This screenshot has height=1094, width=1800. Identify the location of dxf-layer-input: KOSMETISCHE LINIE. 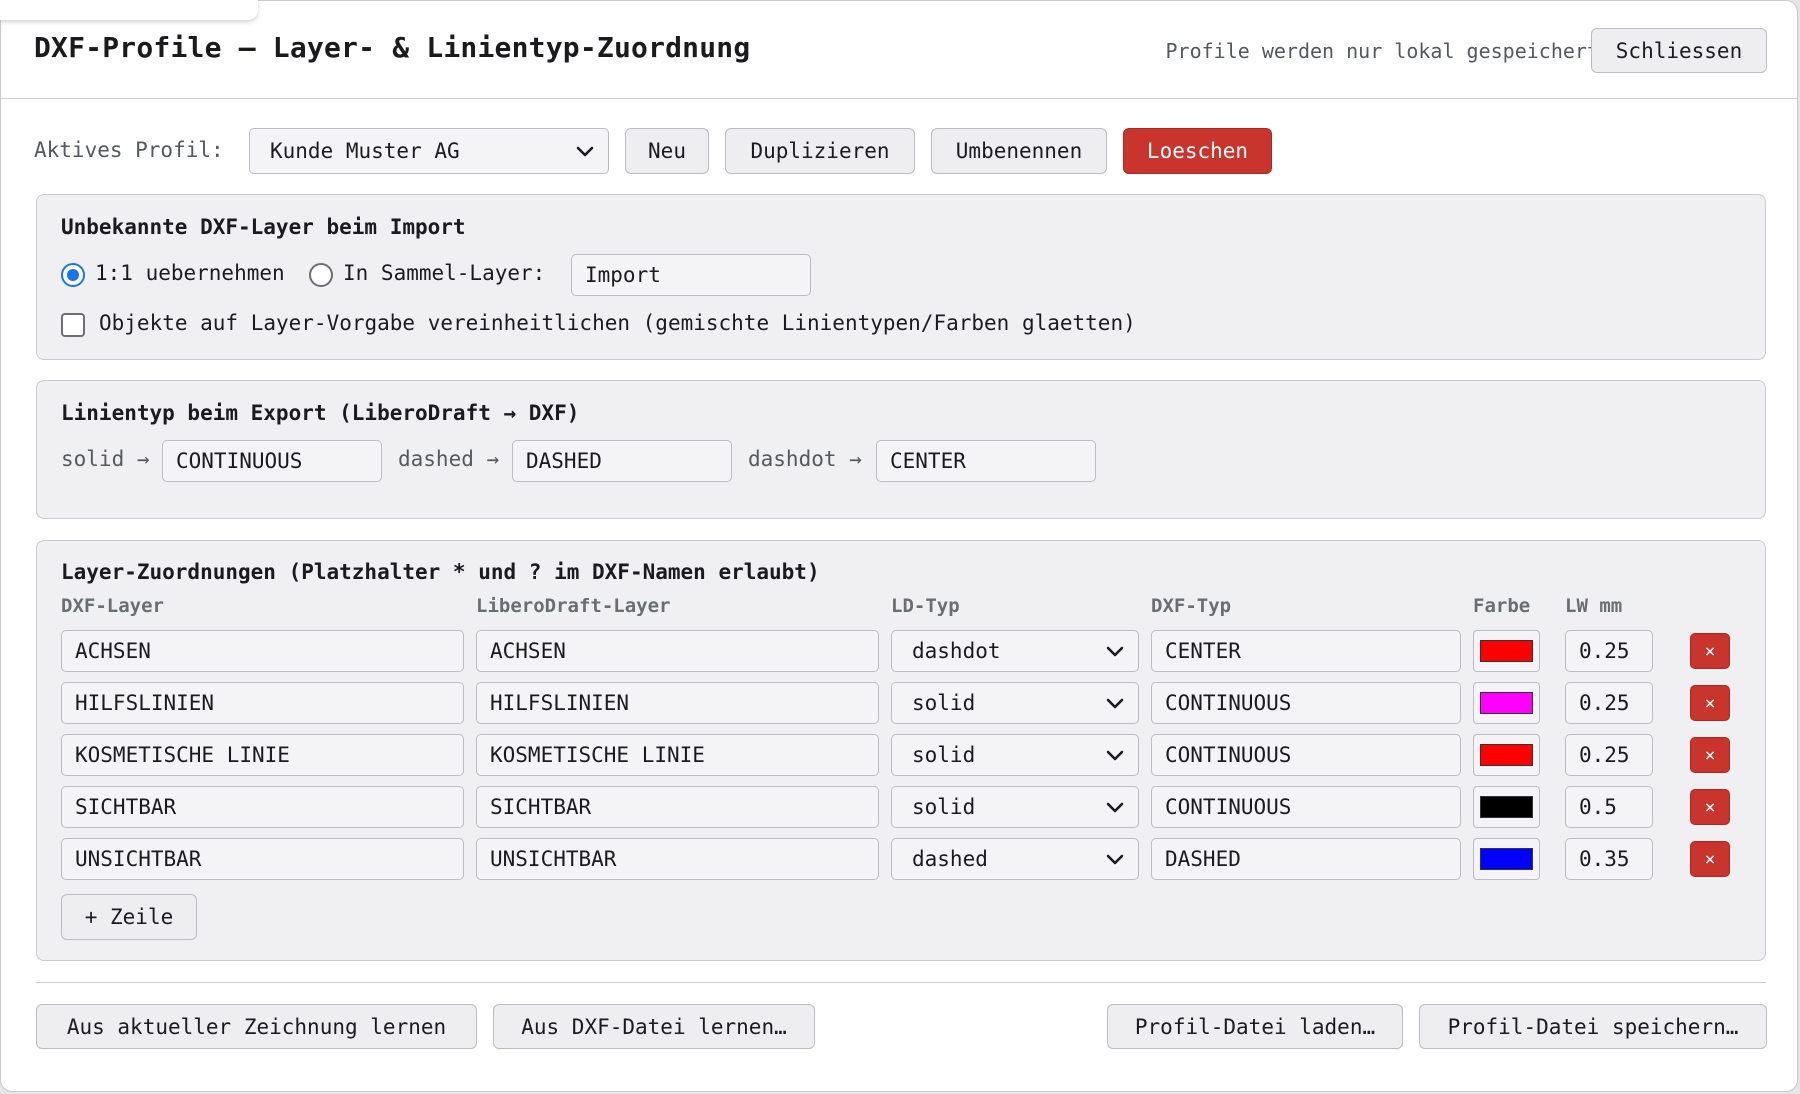
(262, 755).